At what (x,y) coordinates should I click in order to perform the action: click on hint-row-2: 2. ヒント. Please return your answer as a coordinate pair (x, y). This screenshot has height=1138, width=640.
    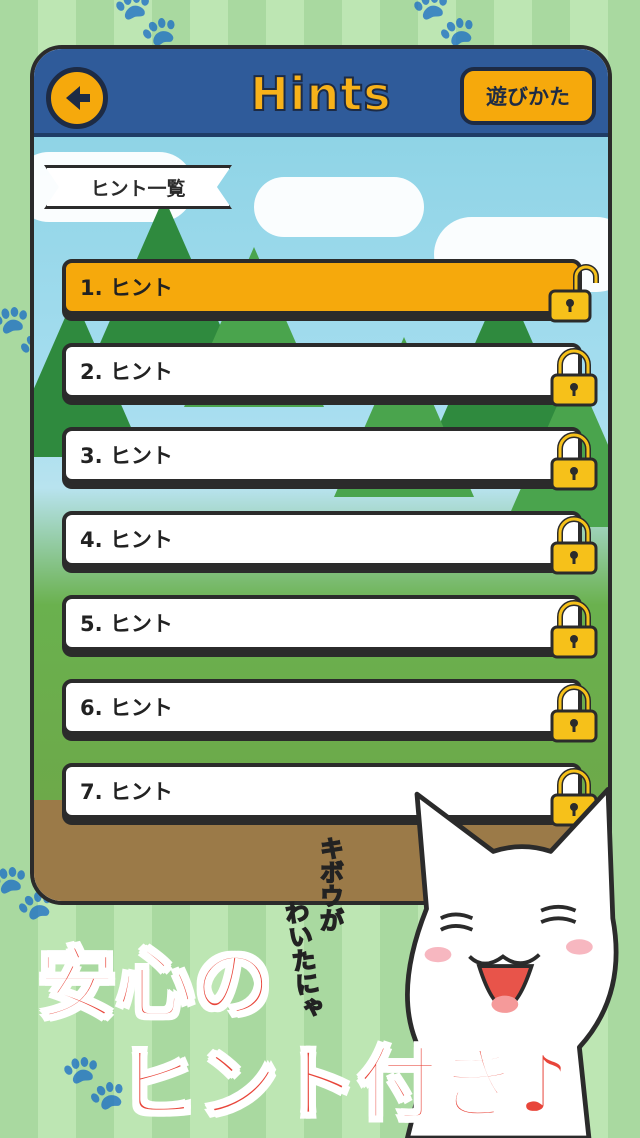
    Looking at the image, I should click on (330, 375).